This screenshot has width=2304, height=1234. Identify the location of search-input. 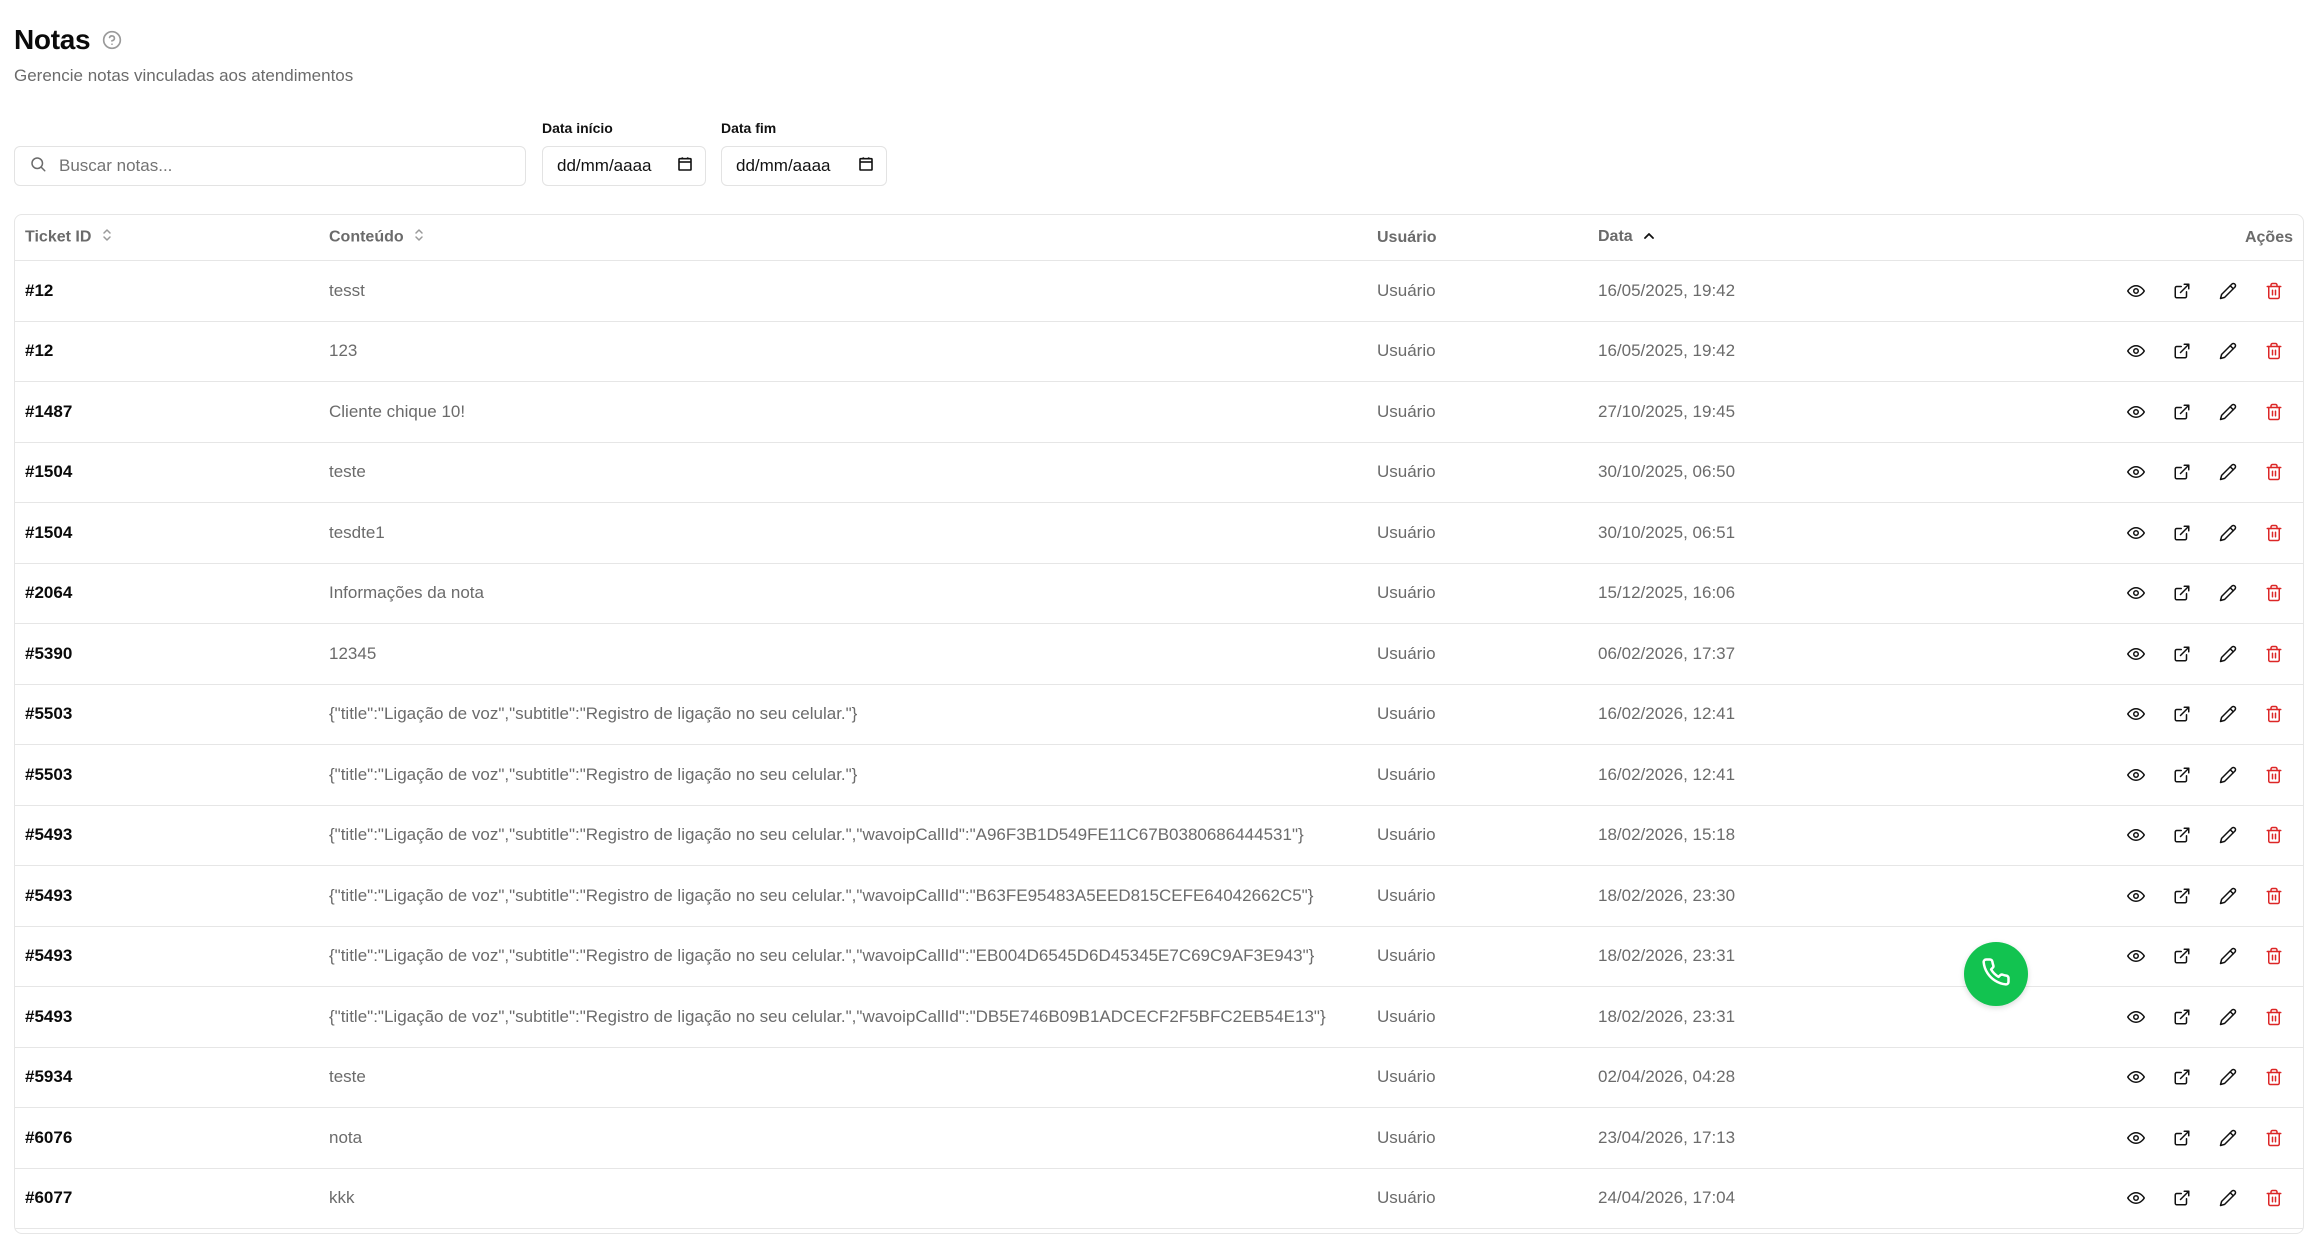
(279, 166).